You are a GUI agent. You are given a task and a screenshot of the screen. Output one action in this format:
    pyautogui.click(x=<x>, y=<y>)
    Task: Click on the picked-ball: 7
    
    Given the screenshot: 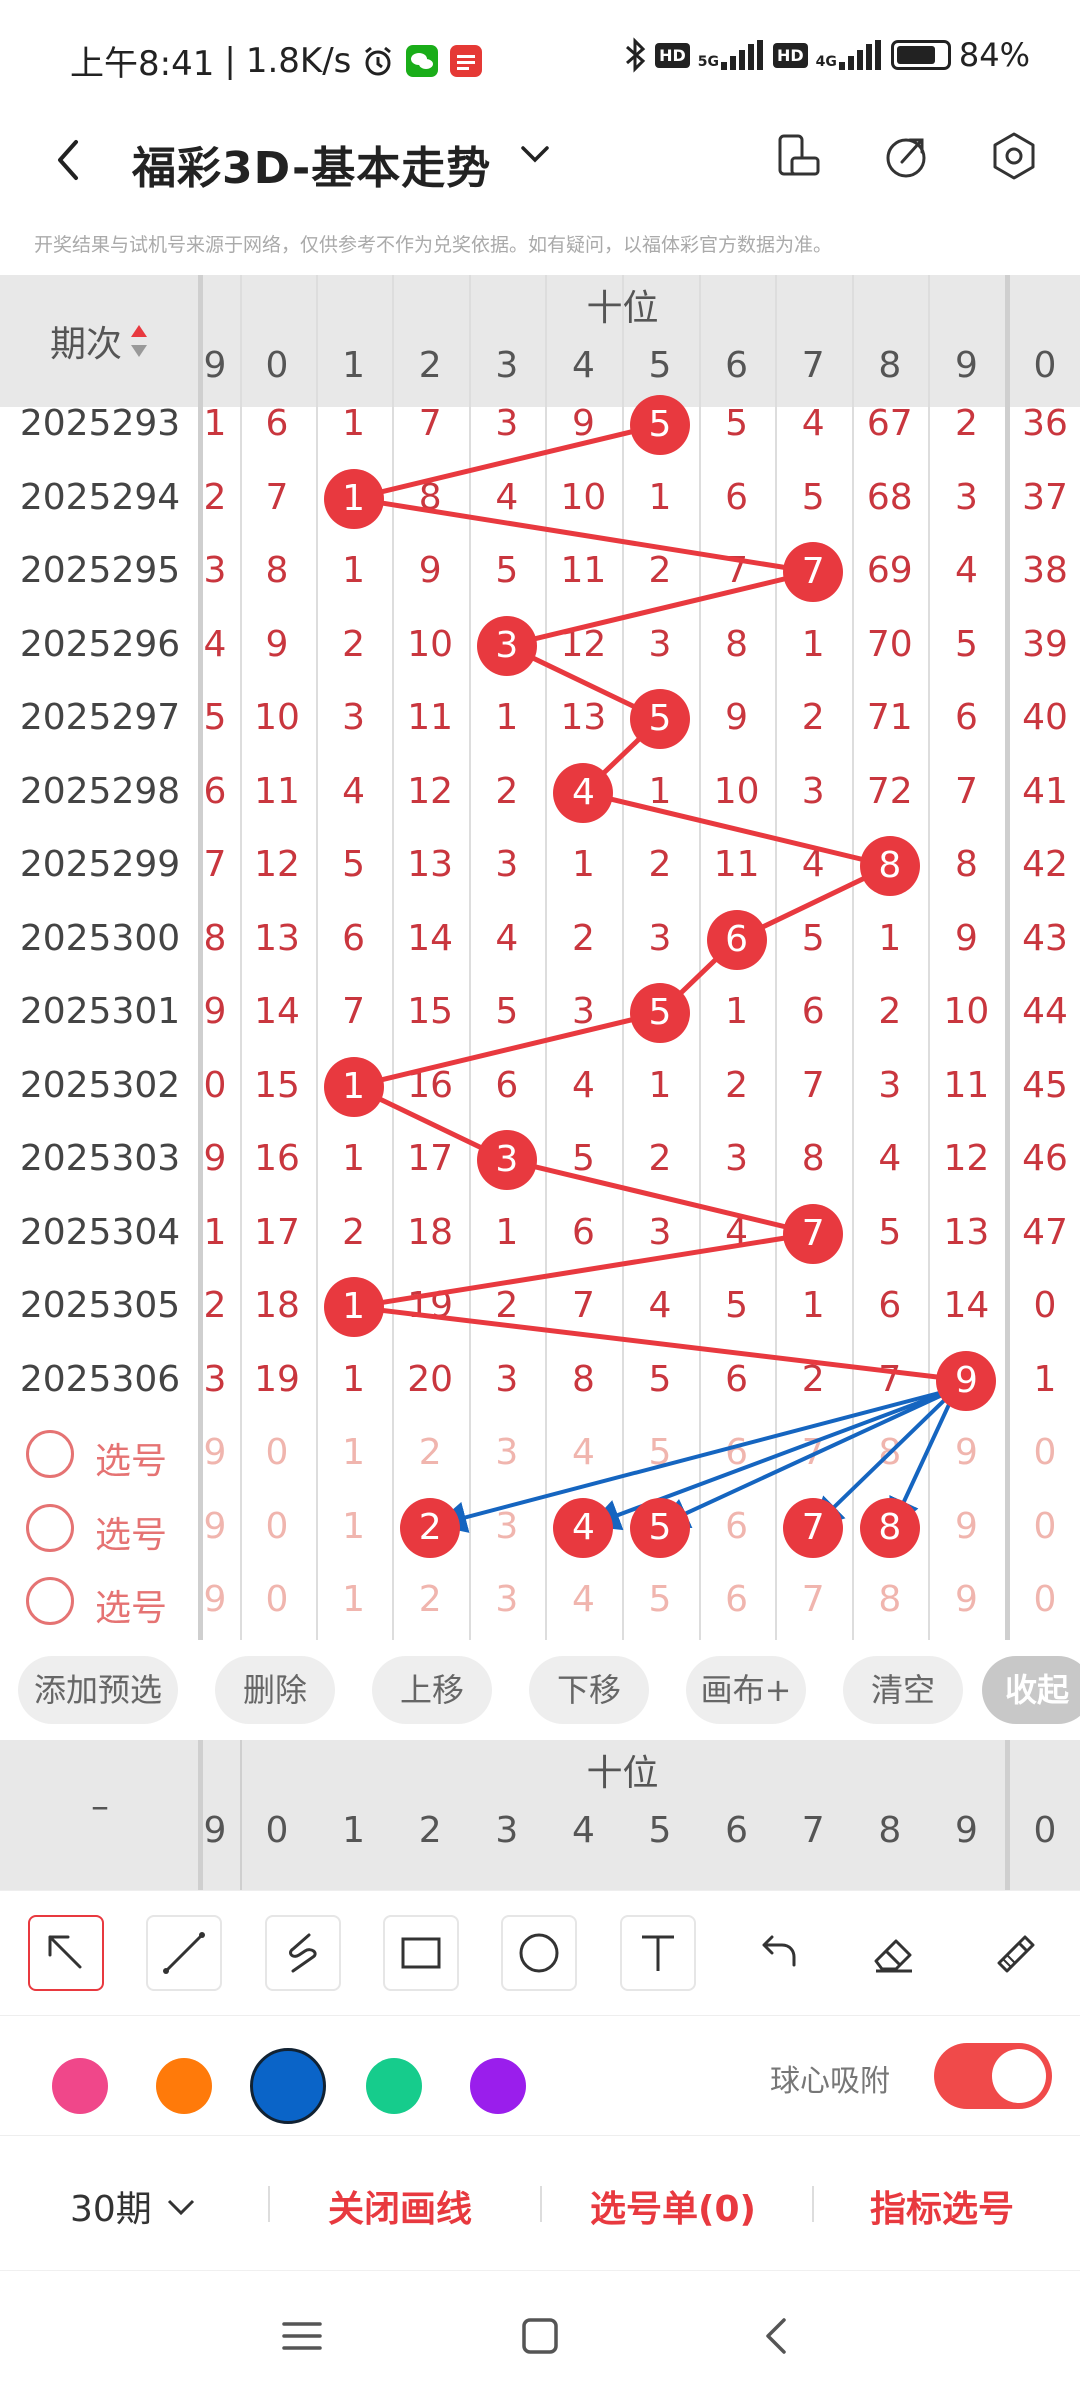 What is the action you would take?
    pyautogui.click(x=813, y=1527)
    